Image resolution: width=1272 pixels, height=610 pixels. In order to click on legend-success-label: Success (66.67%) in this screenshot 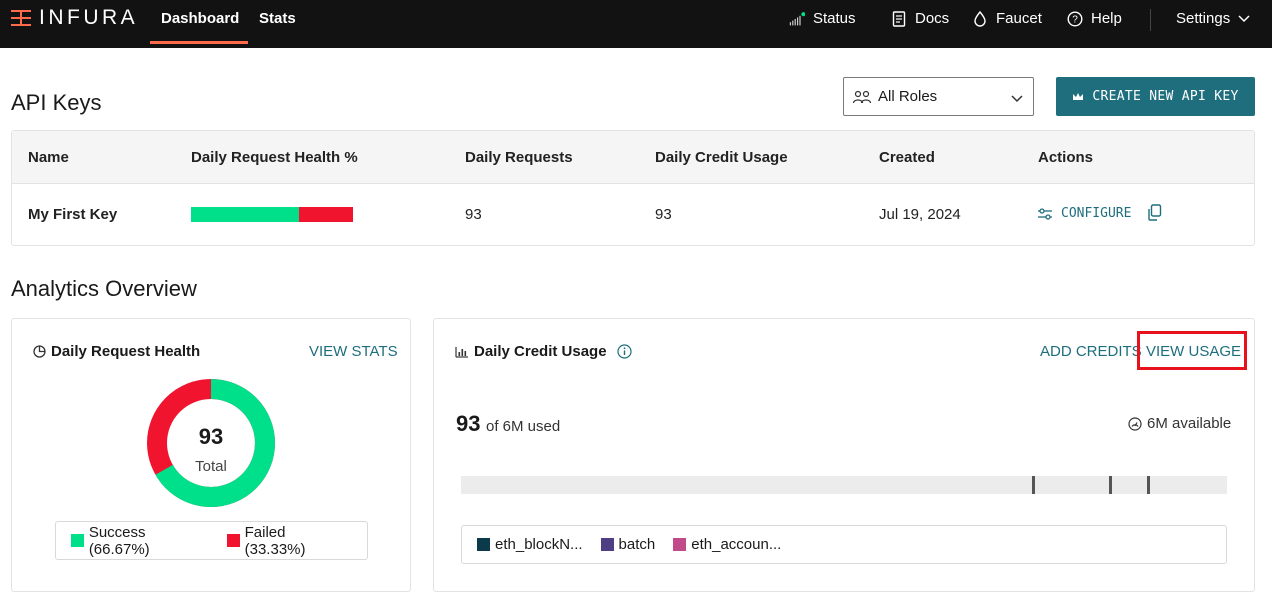, I will do `click(119, 540)`.